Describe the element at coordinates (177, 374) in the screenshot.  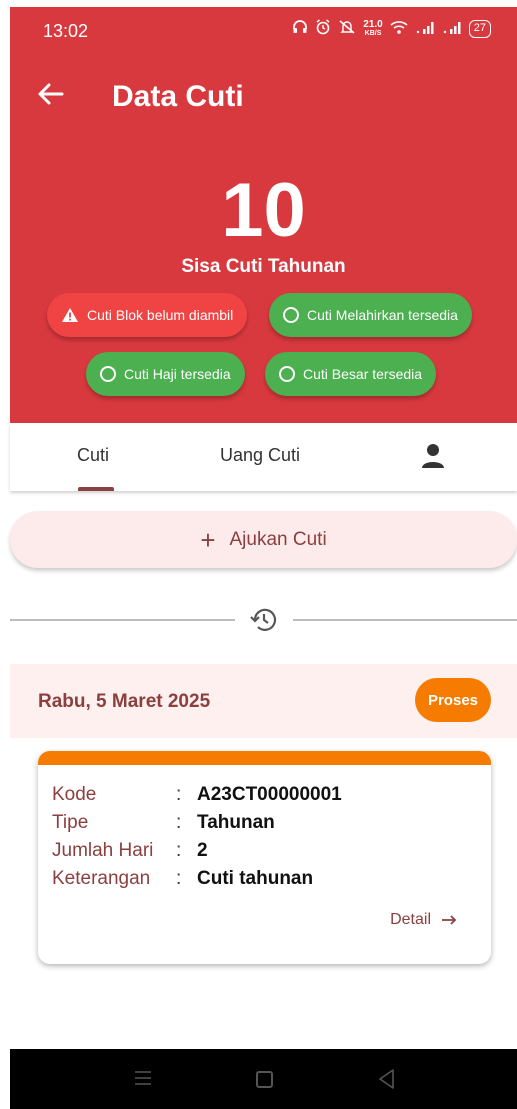
I see `chip-label: Cuti Haji tersedia` at that location.